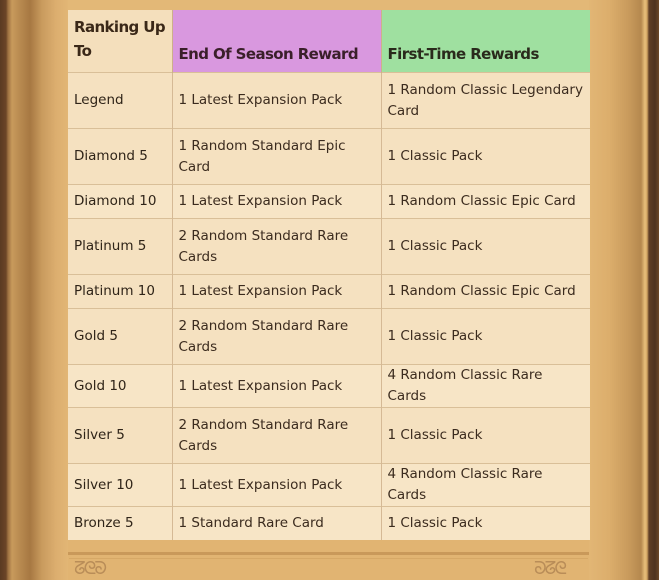  Describe the element at coordinates (120, 523) in the screenshot. I see `rank-cell: Bronze 5` at that location.